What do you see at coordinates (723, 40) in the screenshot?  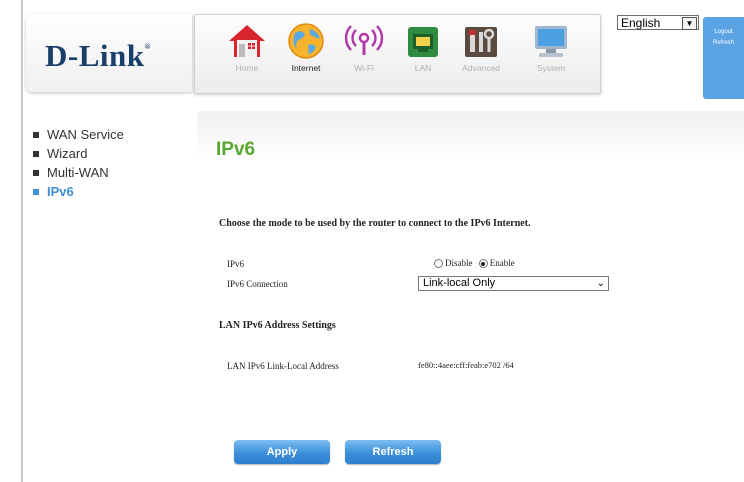 I see `refresh-session-button: Refresh` at bounding box center [723, 40].